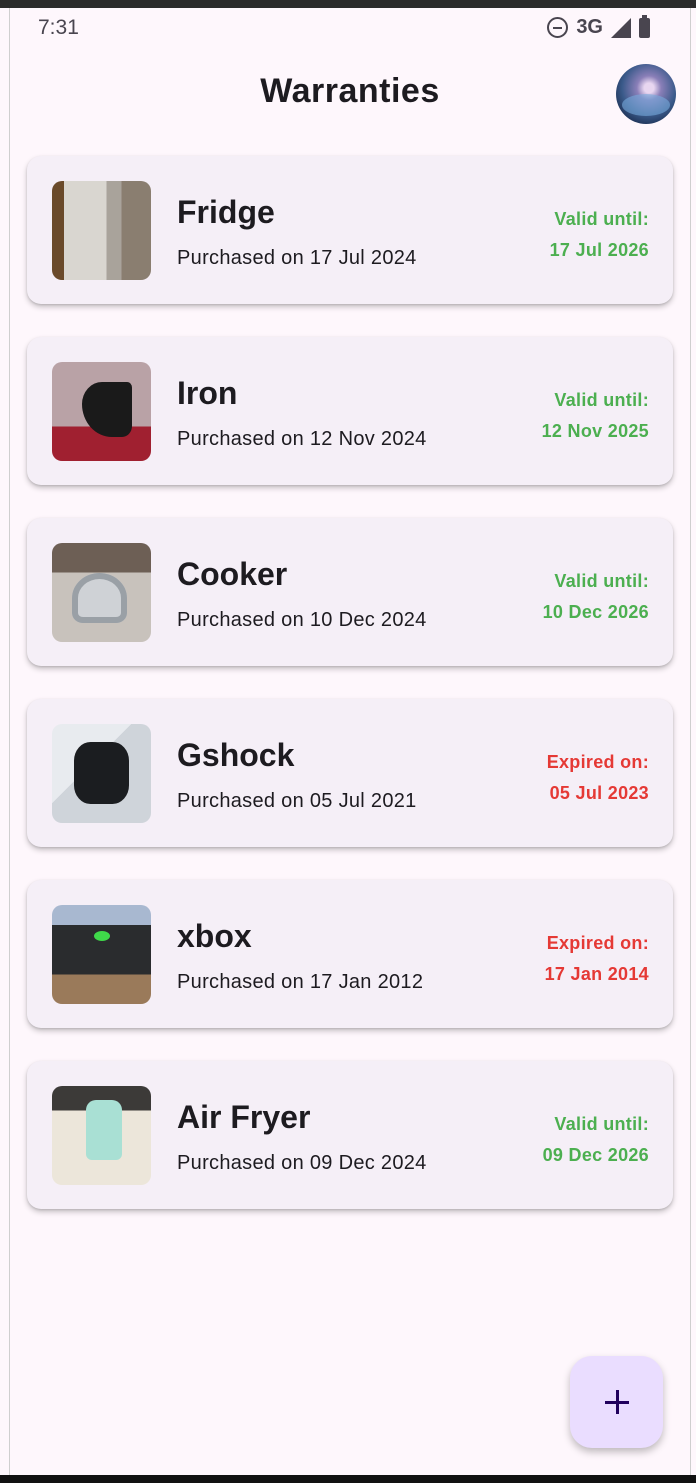 The image size is (696, 1483). Describe the element at coordinates (207, 393) in the screenshot. I see `item-name: Iron` at that location.